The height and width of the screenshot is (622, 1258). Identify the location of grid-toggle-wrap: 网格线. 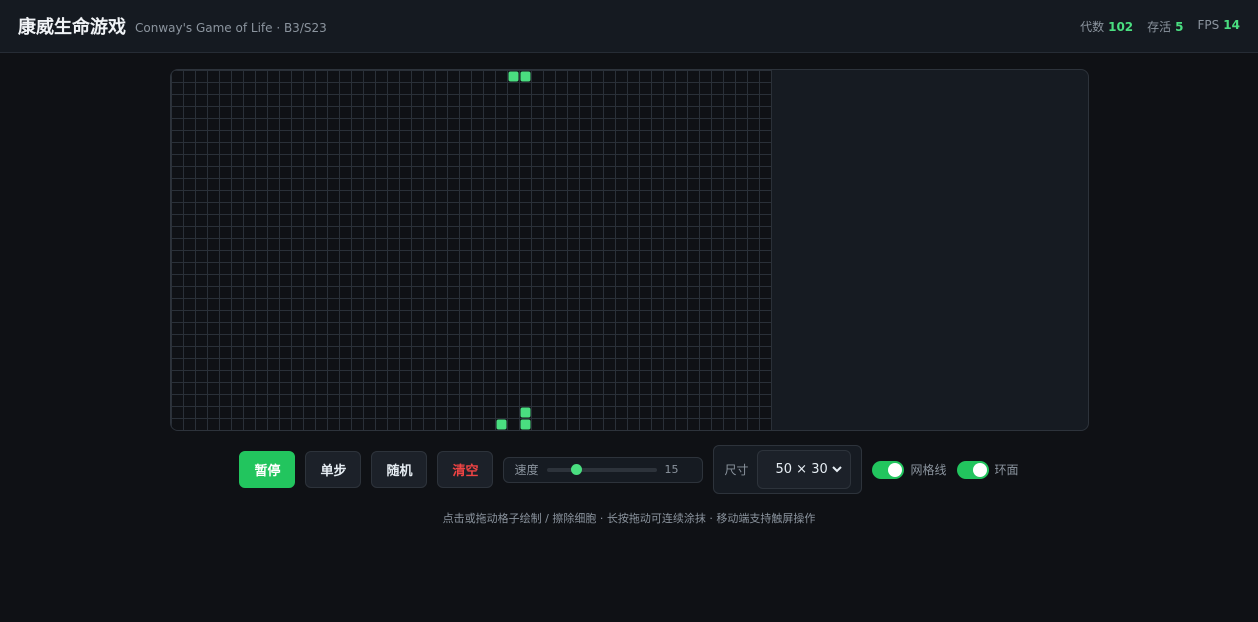
(909, 469).